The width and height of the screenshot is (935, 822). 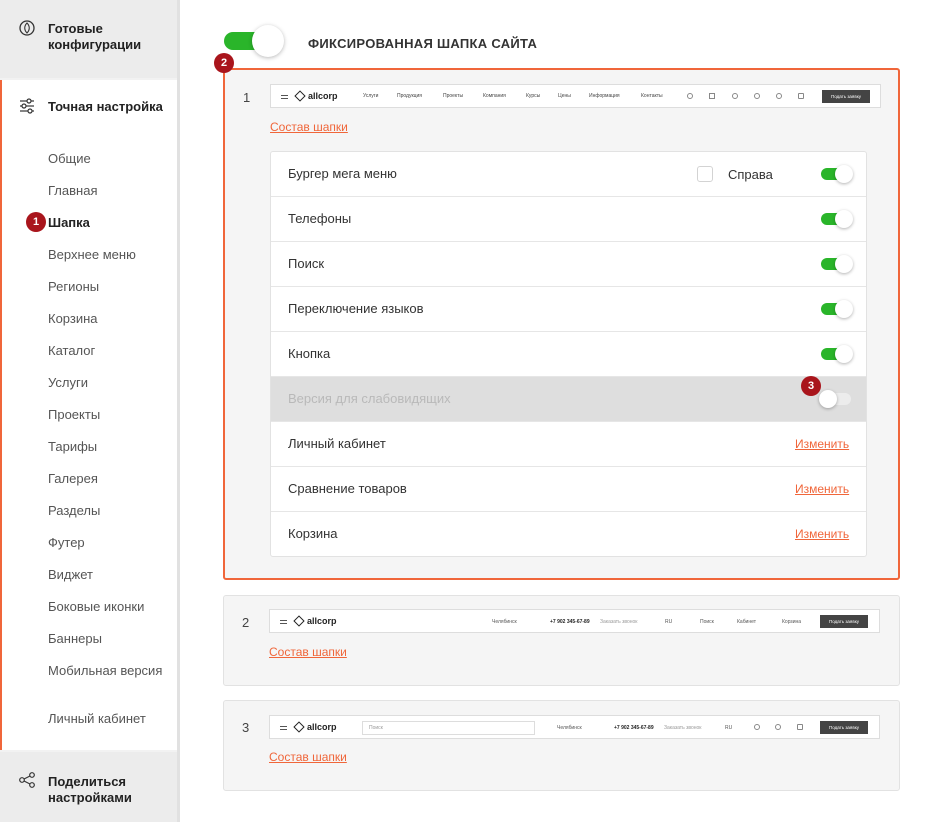 What do you see at coordinates (423, 43) in the screenshot?
I see `page-title: ФИКСИРОВАННАЯ ШАПКА САЙТА` at bounding box center [423, 43].